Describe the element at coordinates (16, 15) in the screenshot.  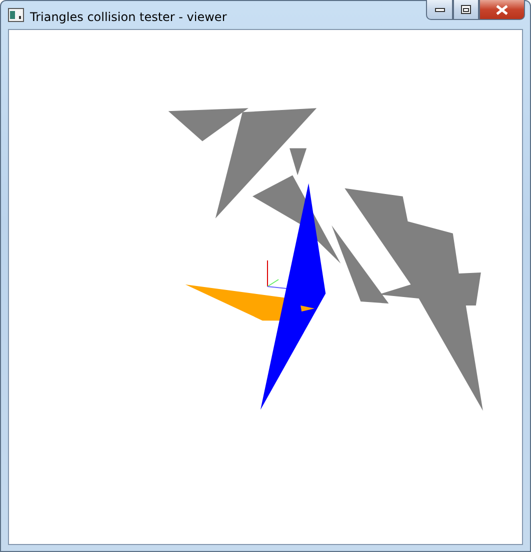
I see `app-icon` at that location.